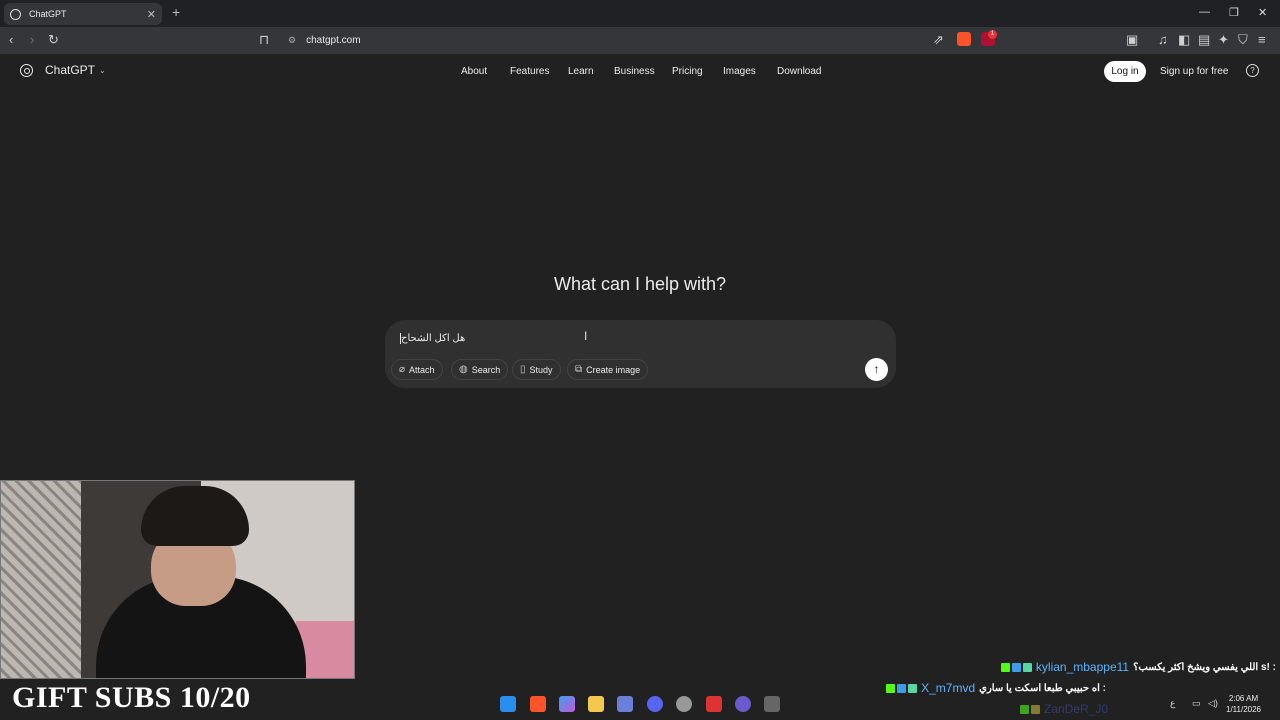 The image size is (1280, 720). I want to click on rewards-badge: 1, so click(992, 34).